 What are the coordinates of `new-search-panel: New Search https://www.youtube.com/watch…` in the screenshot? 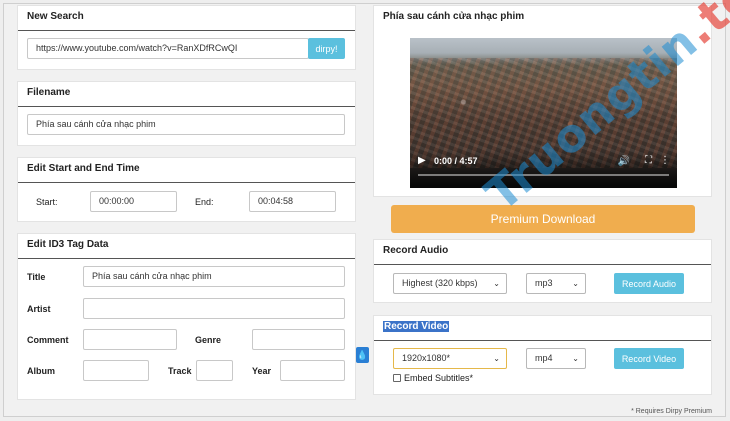 It's located at (186, 37).